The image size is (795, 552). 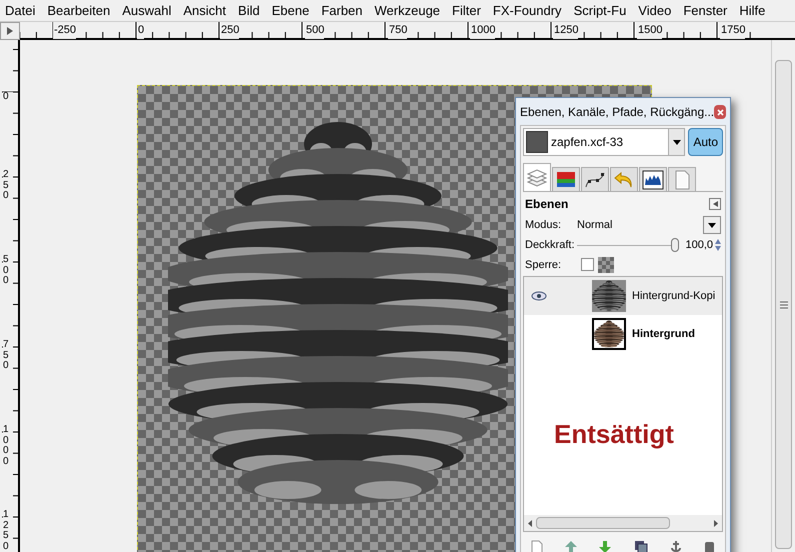 I want to click on play-icon, so click(x=10, y=31).